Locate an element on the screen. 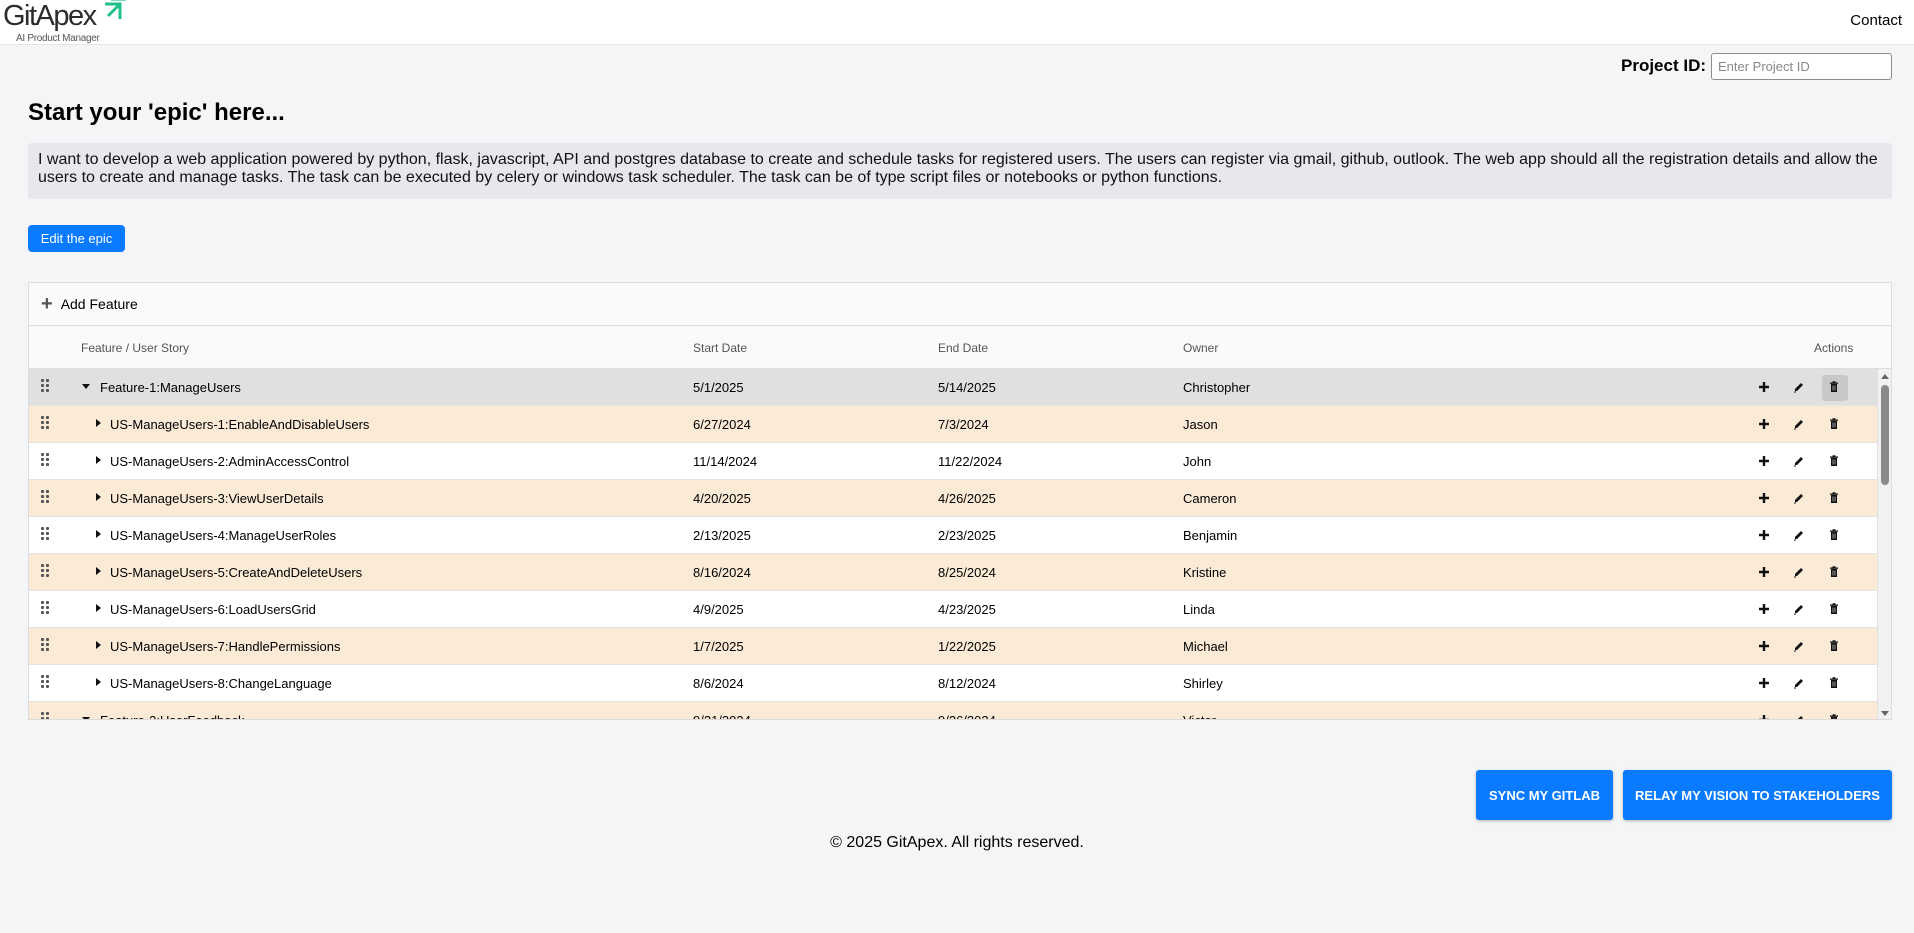 This screenshot has height=933, width=1914. start-date: 4/20/2025 is located at coordinates (722, 498).